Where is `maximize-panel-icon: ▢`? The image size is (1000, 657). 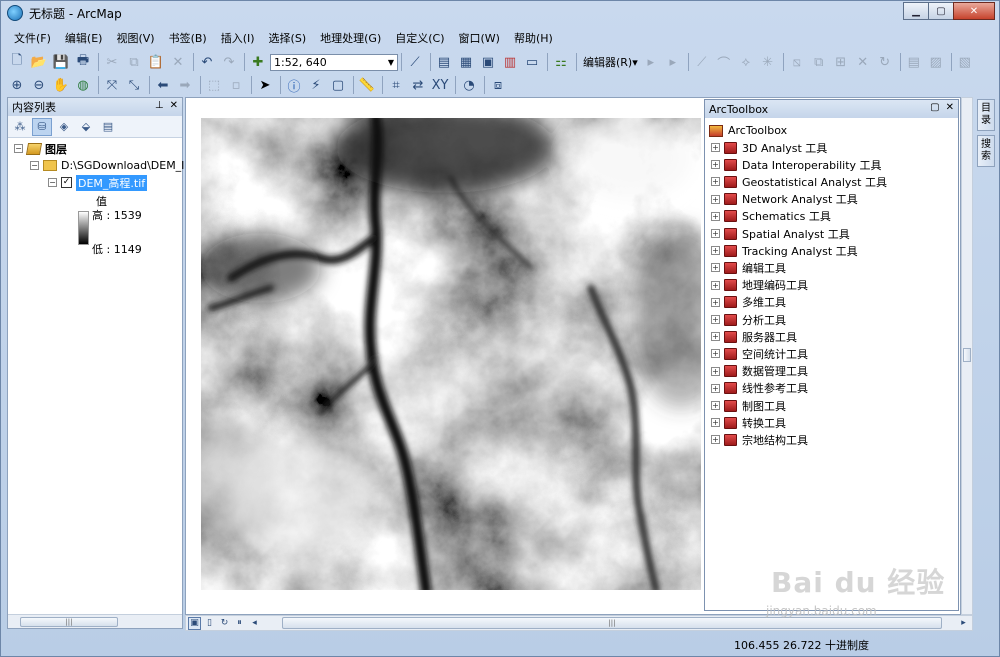 maximize-panel-icon: ▢ is located at coordinates (934, 107).